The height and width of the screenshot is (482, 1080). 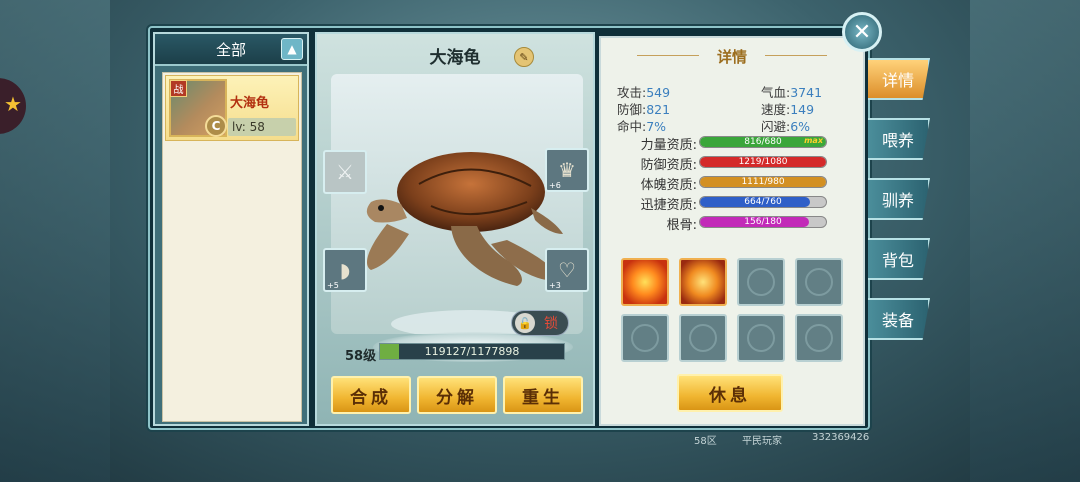 I want to click on fire-skill-icon, so click(x=645, y=282).